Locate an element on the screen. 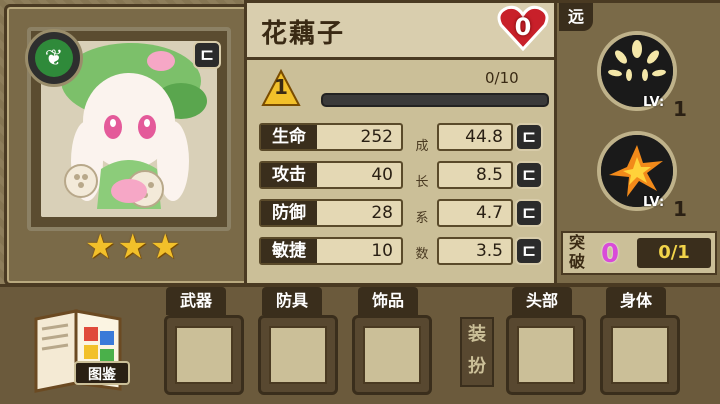  growth-upgrade-button-defense: ㄷ is located at coordinates (529, 213).